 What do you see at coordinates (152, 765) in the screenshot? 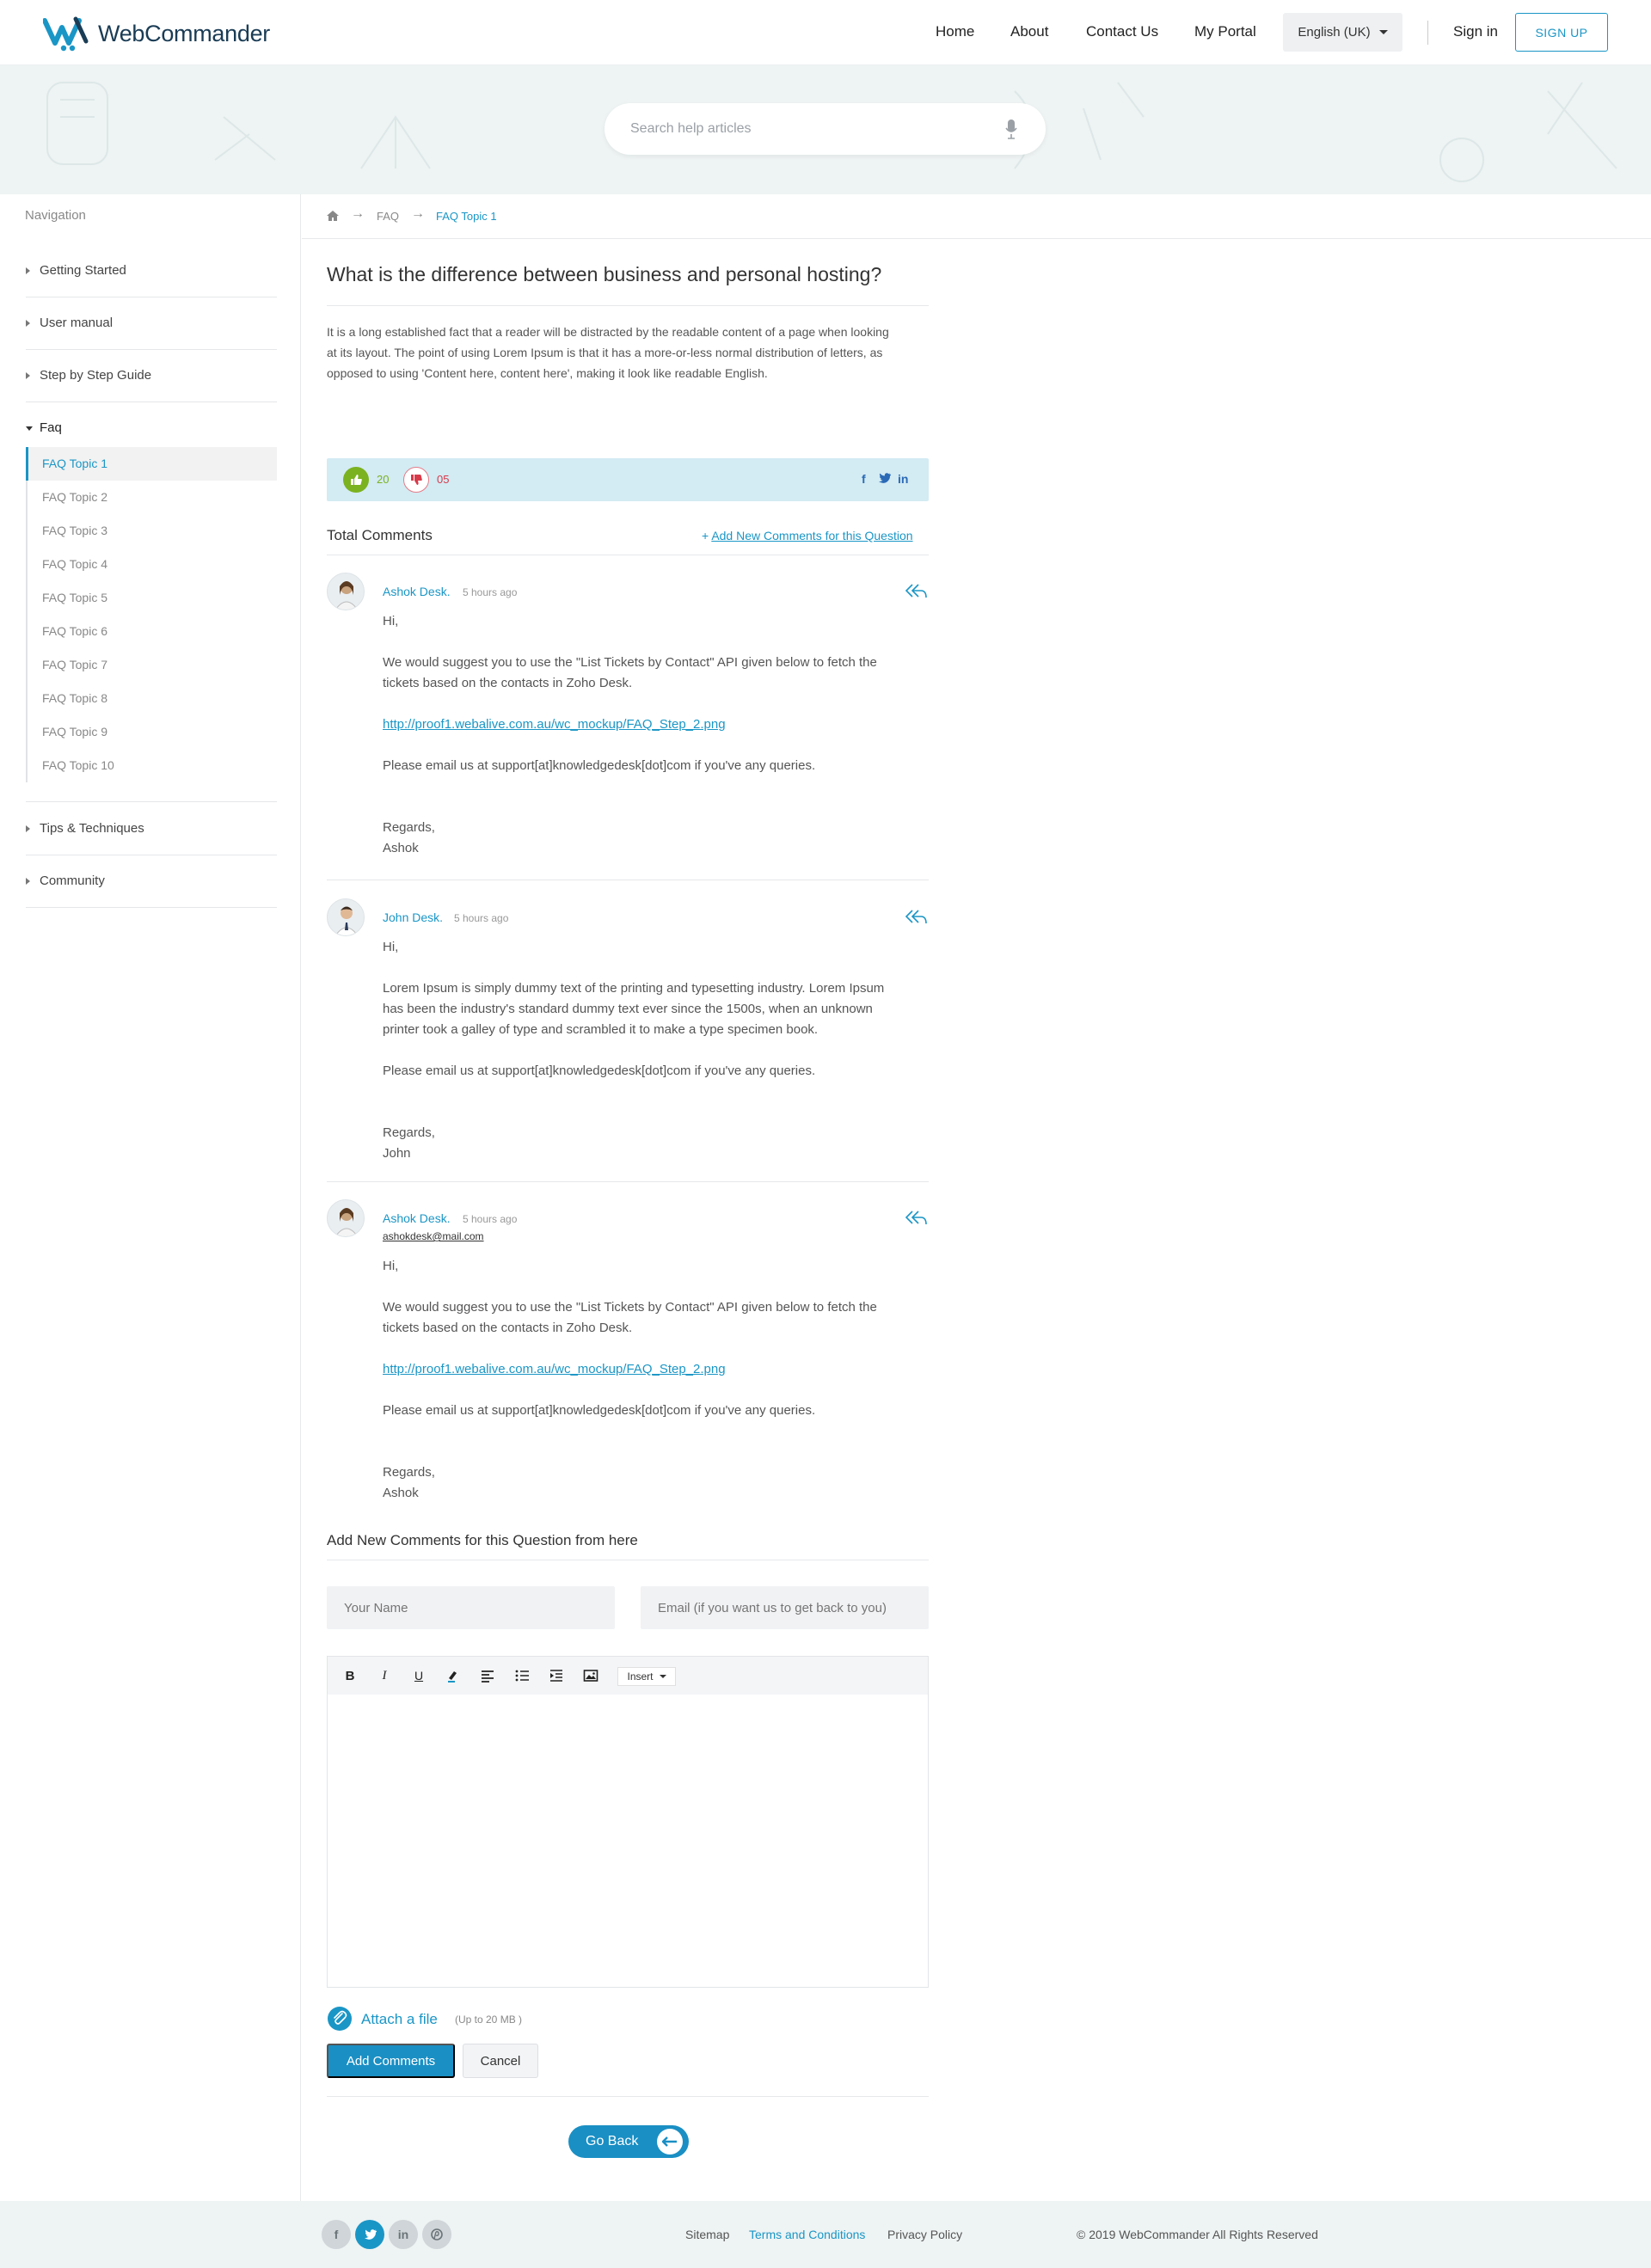
I see `faq-topic-item: FAQ Topic 10` at bounding box center [152, 765].